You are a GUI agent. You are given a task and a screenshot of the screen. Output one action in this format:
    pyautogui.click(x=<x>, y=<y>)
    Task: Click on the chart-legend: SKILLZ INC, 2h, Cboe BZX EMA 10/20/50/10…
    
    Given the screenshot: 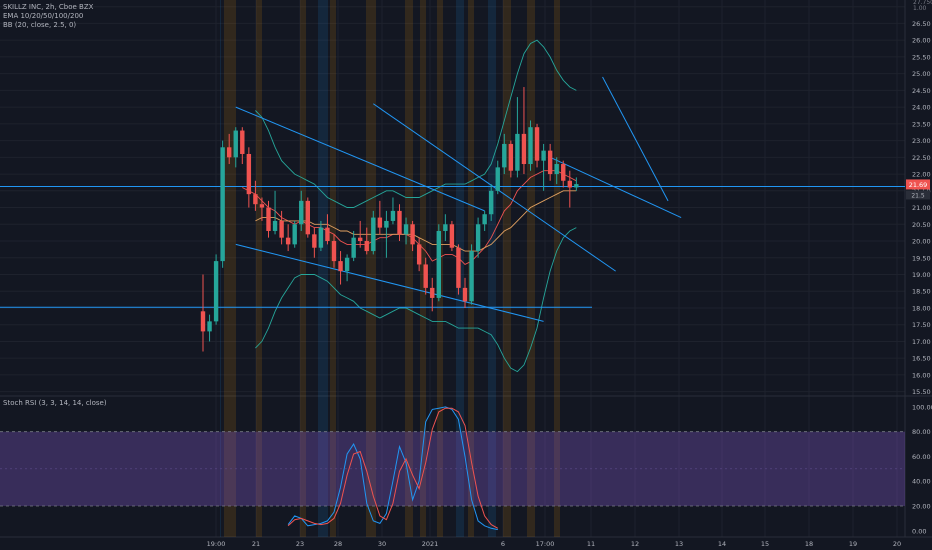 What is the action you would take?
    pyautogui.click(x=48, y=16)
    